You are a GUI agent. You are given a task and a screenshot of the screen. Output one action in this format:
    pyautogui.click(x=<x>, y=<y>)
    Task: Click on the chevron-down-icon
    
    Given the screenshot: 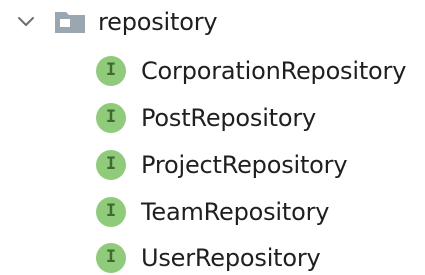 What is the action you would take?
    pyautogui.click(x=26, y=22)
    